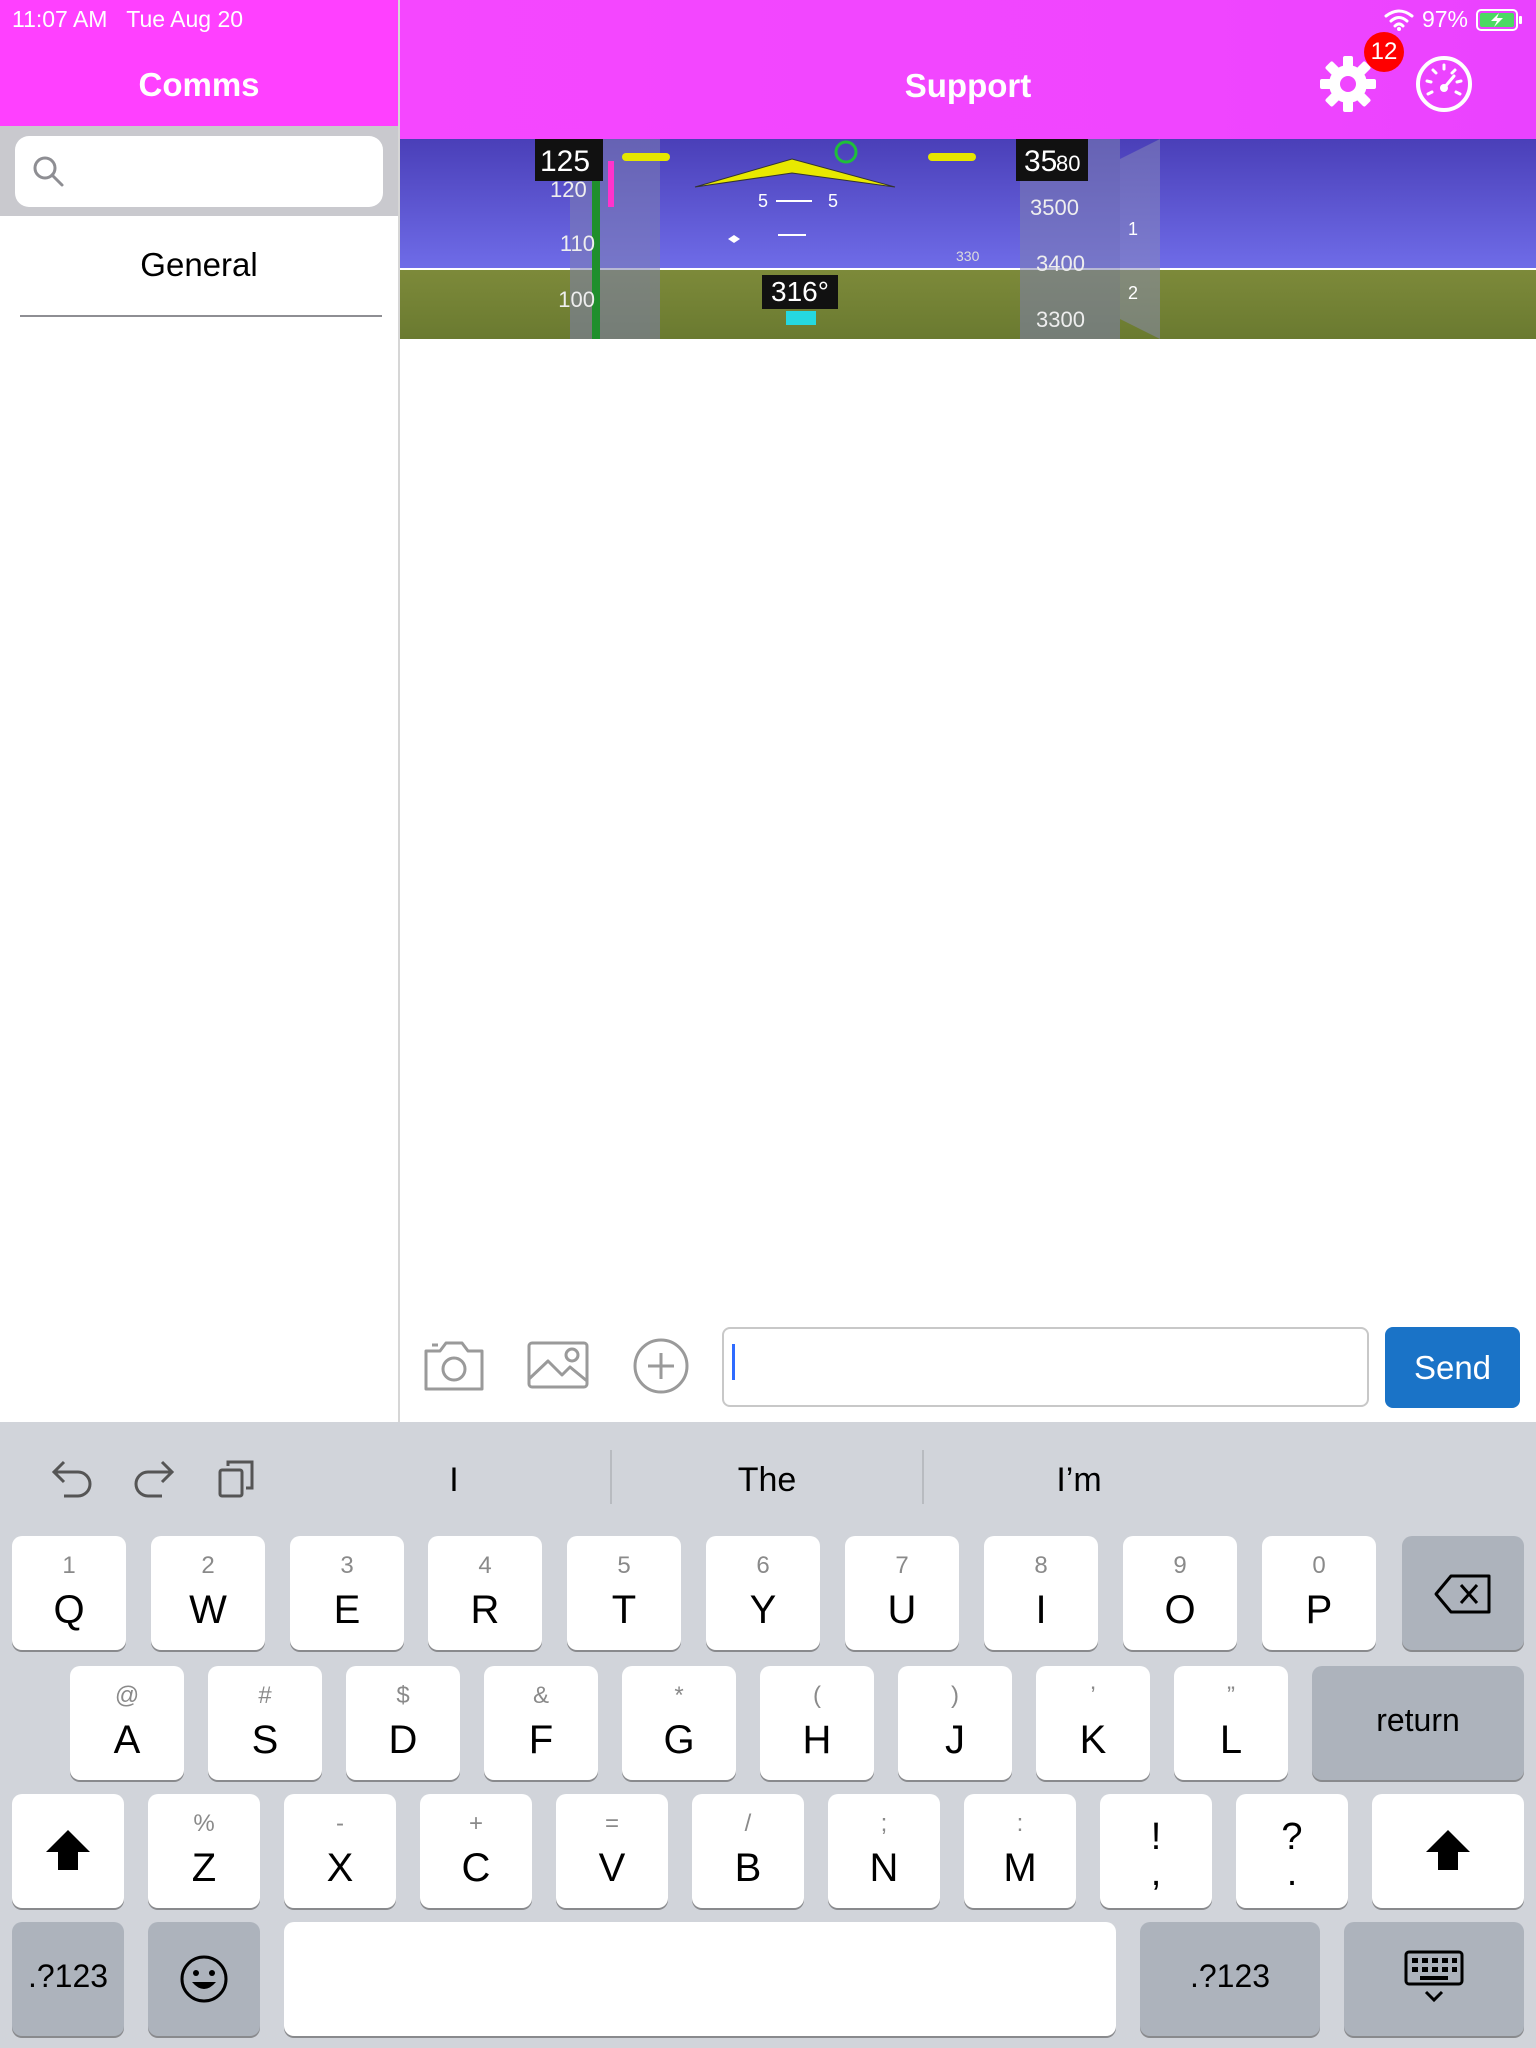 This screenshot has width=1536, height=2048. I want to click on altitude-tick-3500: 3500, so click(1054, 207).